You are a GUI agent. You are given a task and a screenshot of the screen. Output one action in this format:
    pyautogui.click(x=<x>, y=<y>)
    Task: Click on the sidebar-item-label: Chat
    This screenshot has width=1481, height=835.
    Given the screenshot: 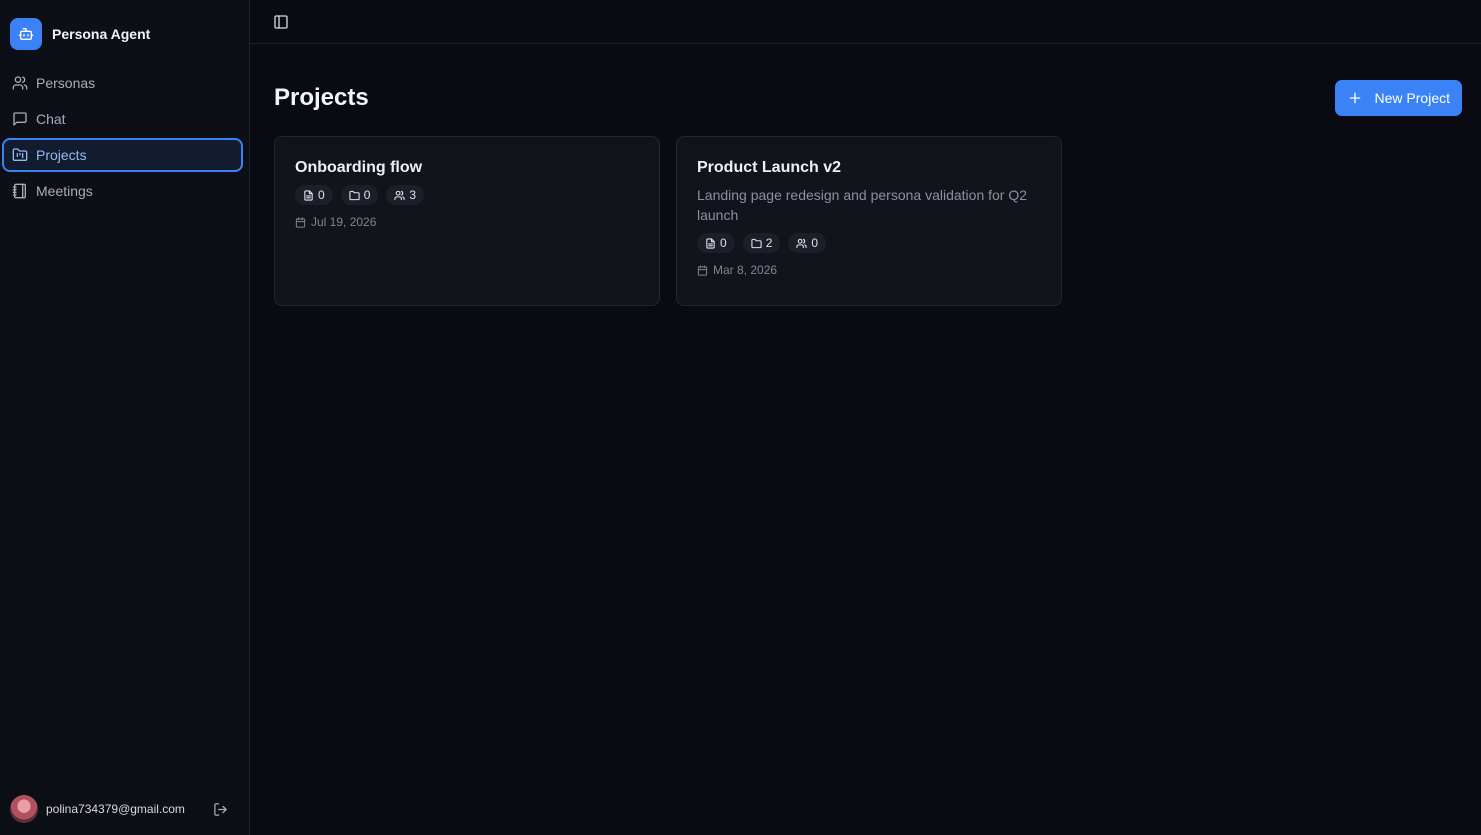 What is the action you would take?
    pyautogui.click(x=51, y=119)
    